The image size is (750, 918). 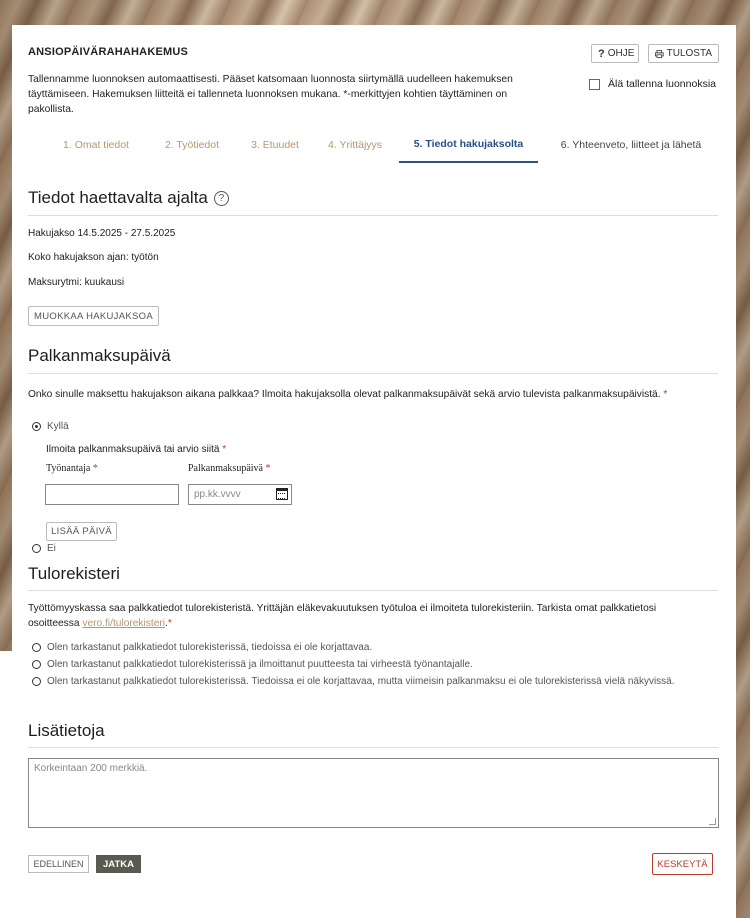 What do you see at coordinates (468, 145) in the screenshot?
I see `tab-tiedot-hakujaksolta: 5. Tiedot hakujaksolta` at bounding box center [468, 145].